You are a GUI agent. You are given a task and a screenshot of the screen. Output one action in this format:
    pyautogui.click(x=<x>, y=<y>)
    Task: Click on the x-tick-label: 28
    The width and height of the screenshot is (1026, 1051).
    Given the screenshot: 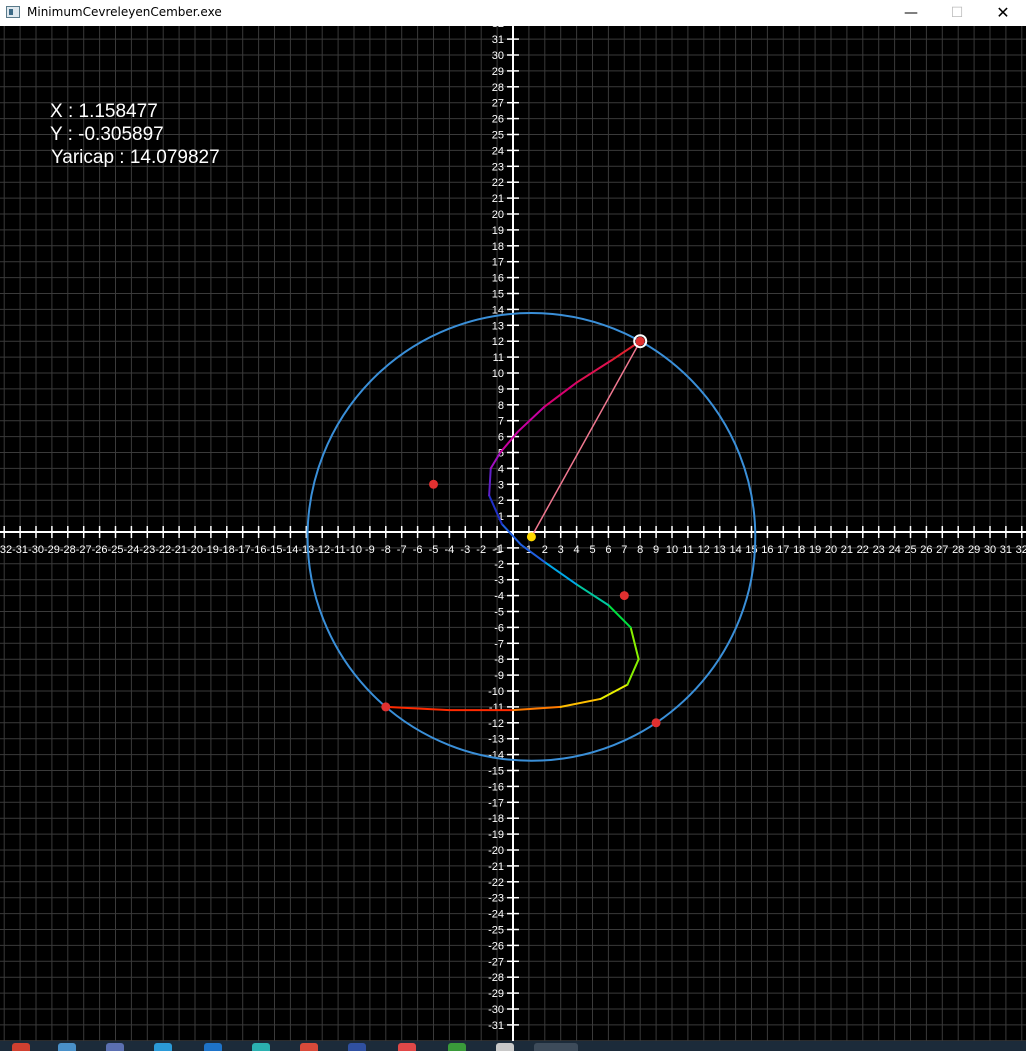 What is the action you would take?
    pyautogui.click(x=958, y=550)
    